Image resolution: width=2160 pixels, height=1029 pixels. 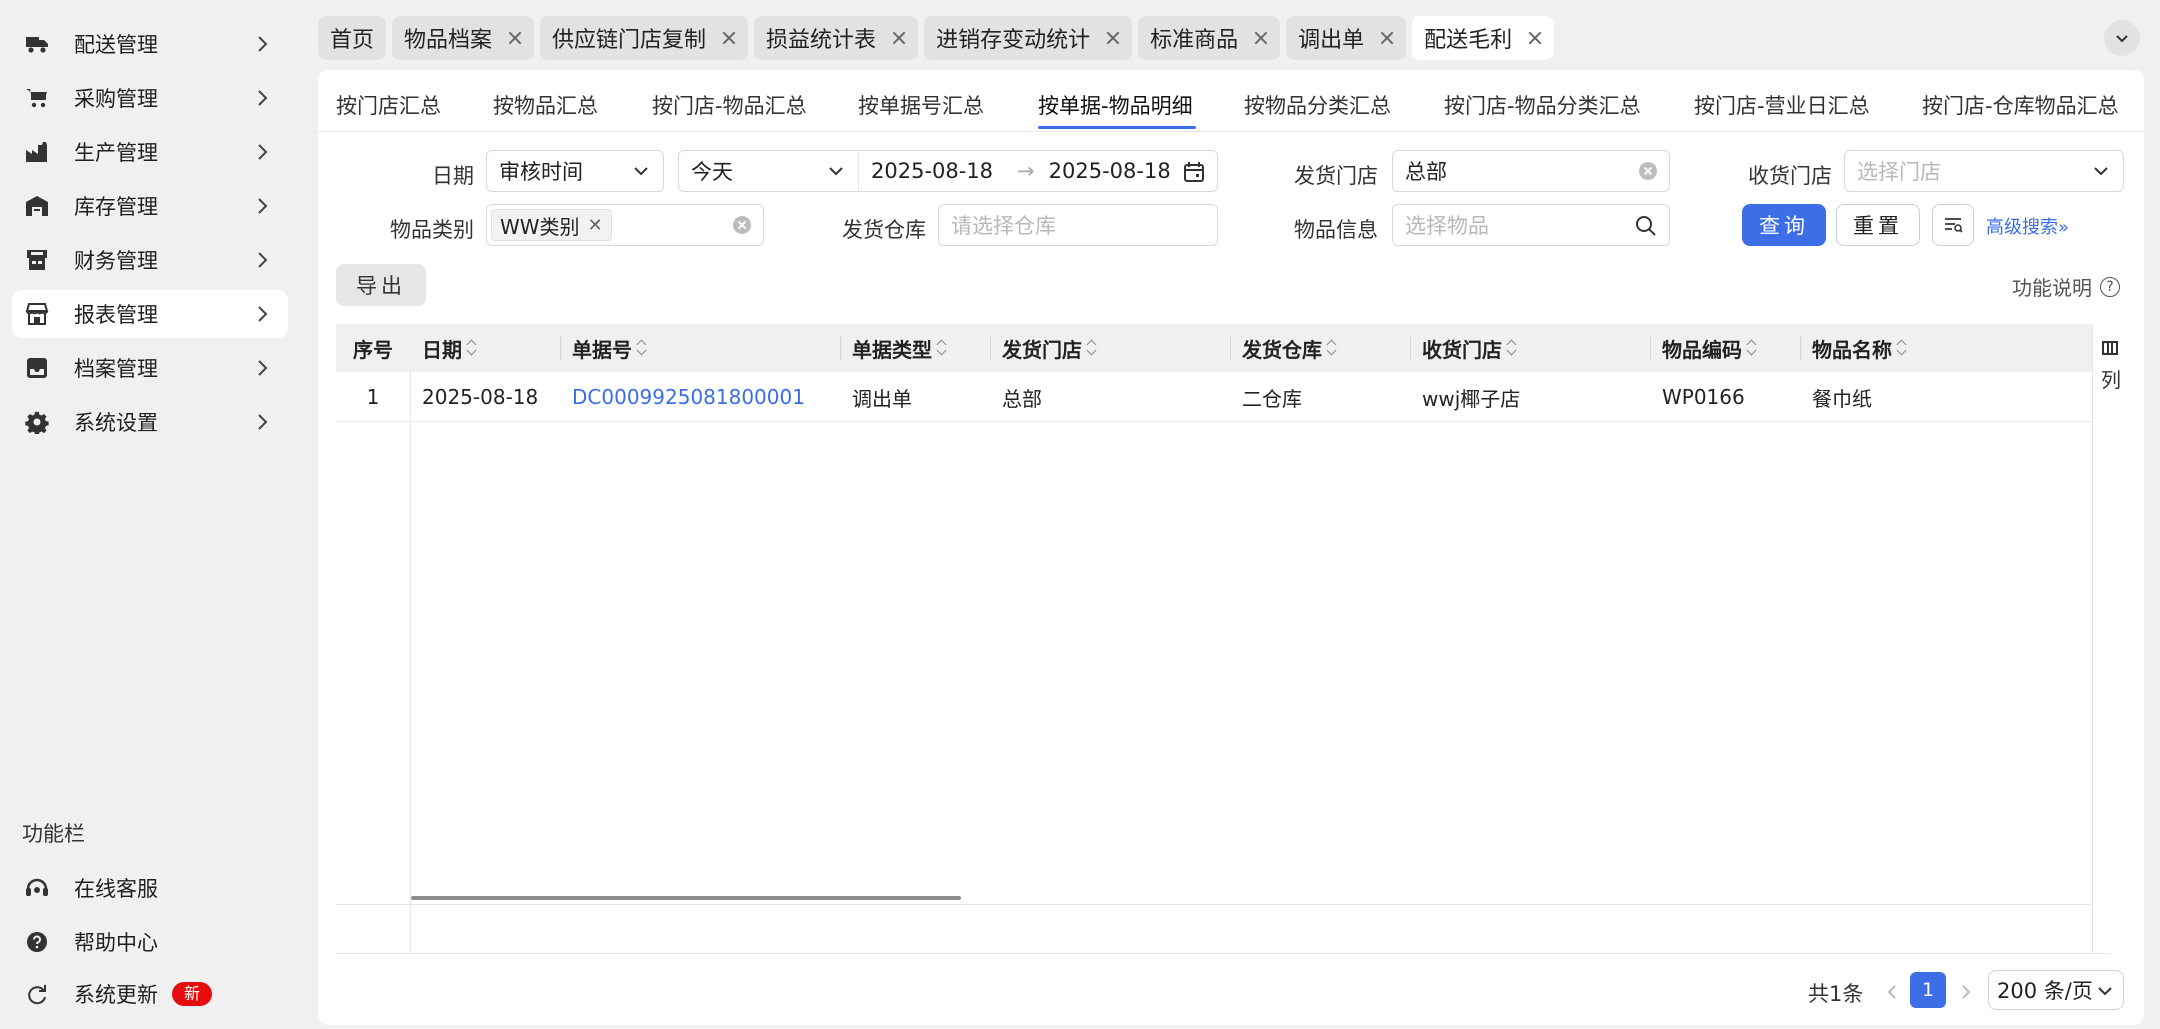 I want to click on column-header-receive-store: 收货门店, so click(x=1470, y=348).